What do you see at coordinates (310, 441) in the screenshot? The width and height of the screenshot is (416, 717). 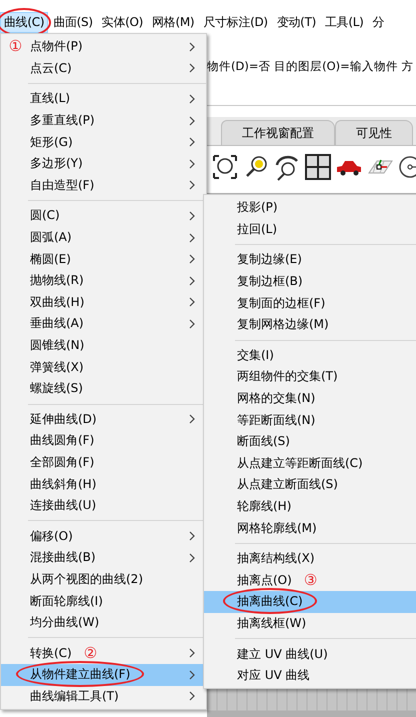 I see `menu-item: 断面线(S)` at bounding box center [310, 441].